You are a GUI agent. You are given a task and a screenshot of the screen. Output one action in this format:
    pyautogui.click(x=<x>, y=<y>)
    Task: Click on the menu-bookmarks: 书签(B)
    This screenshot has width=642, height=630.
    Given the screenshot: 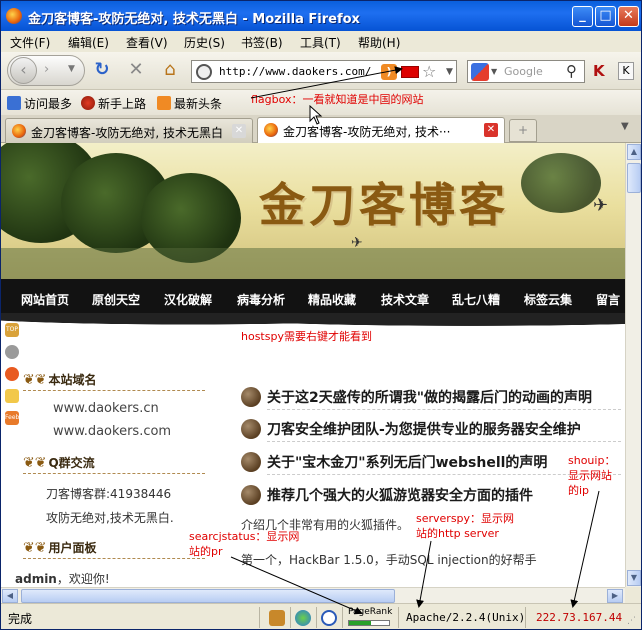 What is the action you would take?
    pyautogui.click(x=262, y=42)
    